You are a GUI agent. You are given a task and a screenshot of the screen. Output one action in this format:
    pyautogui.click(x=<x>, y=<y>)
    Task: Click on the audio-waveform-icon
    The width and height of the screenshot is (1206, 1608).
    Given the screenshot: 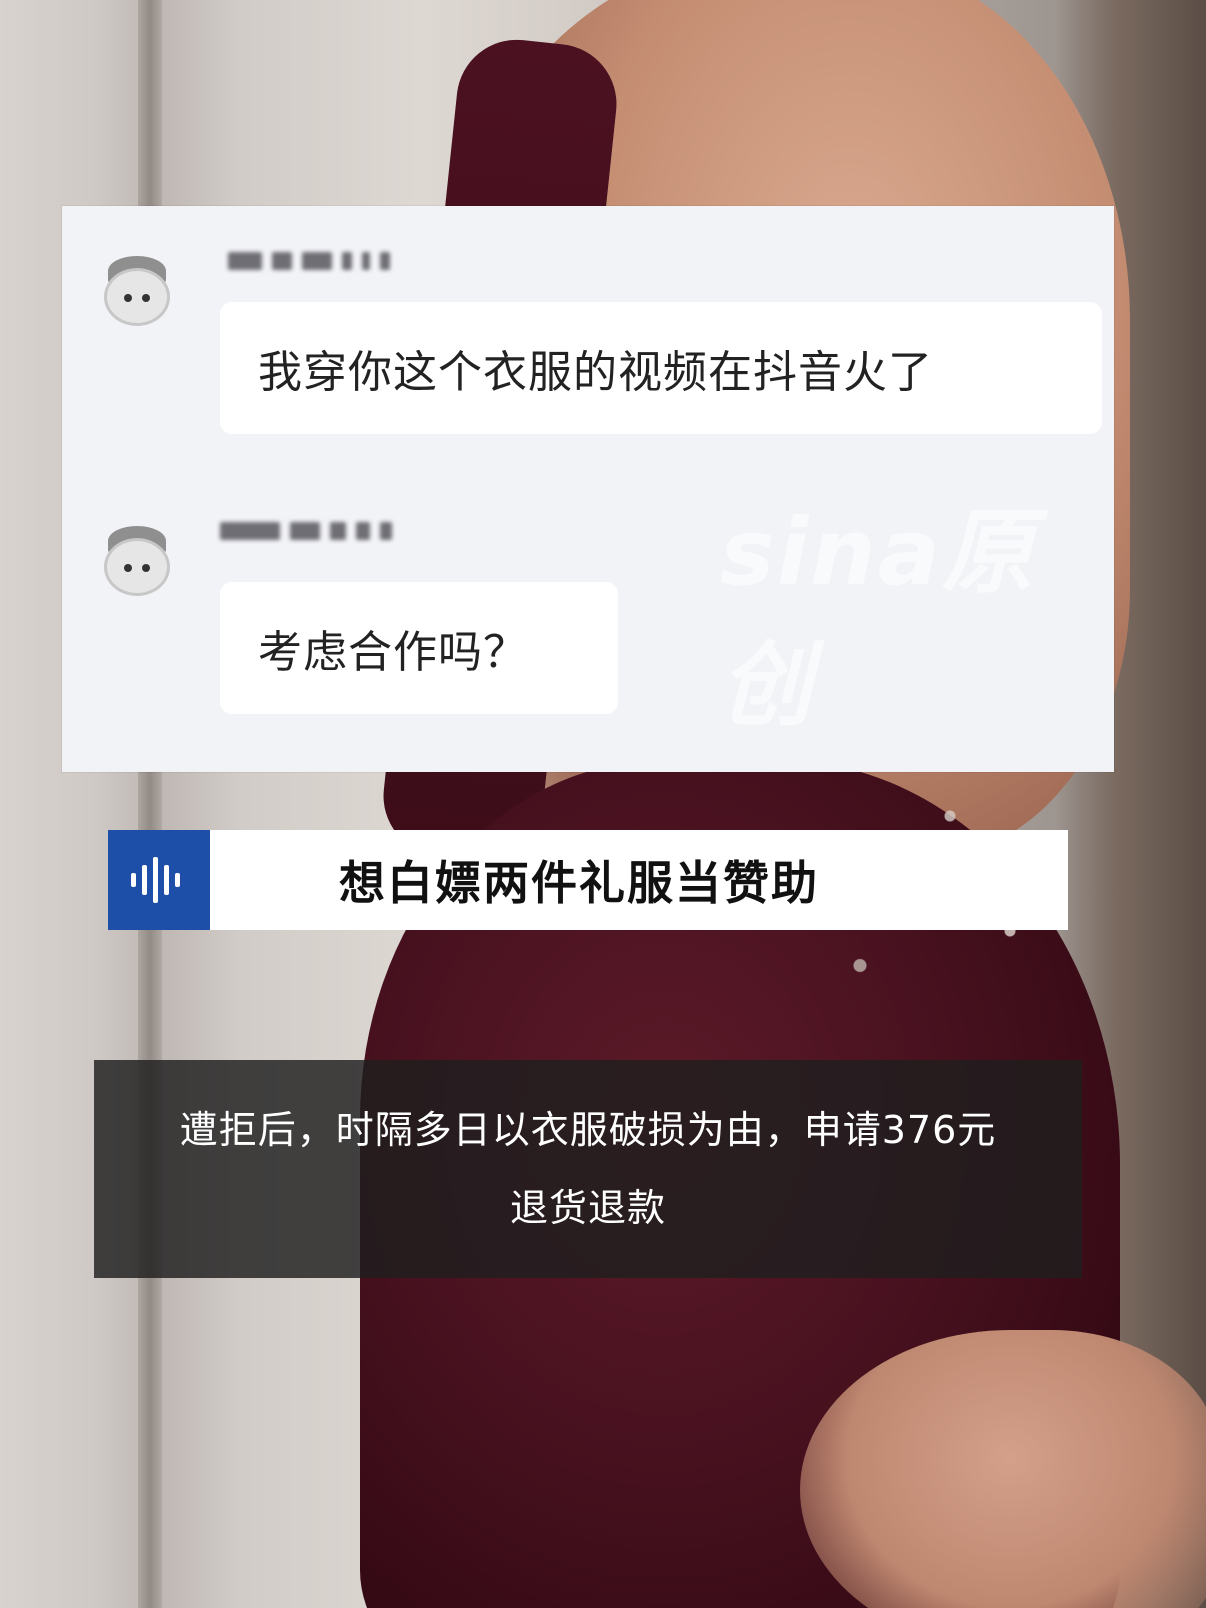 What is the action you would take?
    pyautogui.click(x=159, y=880)
    